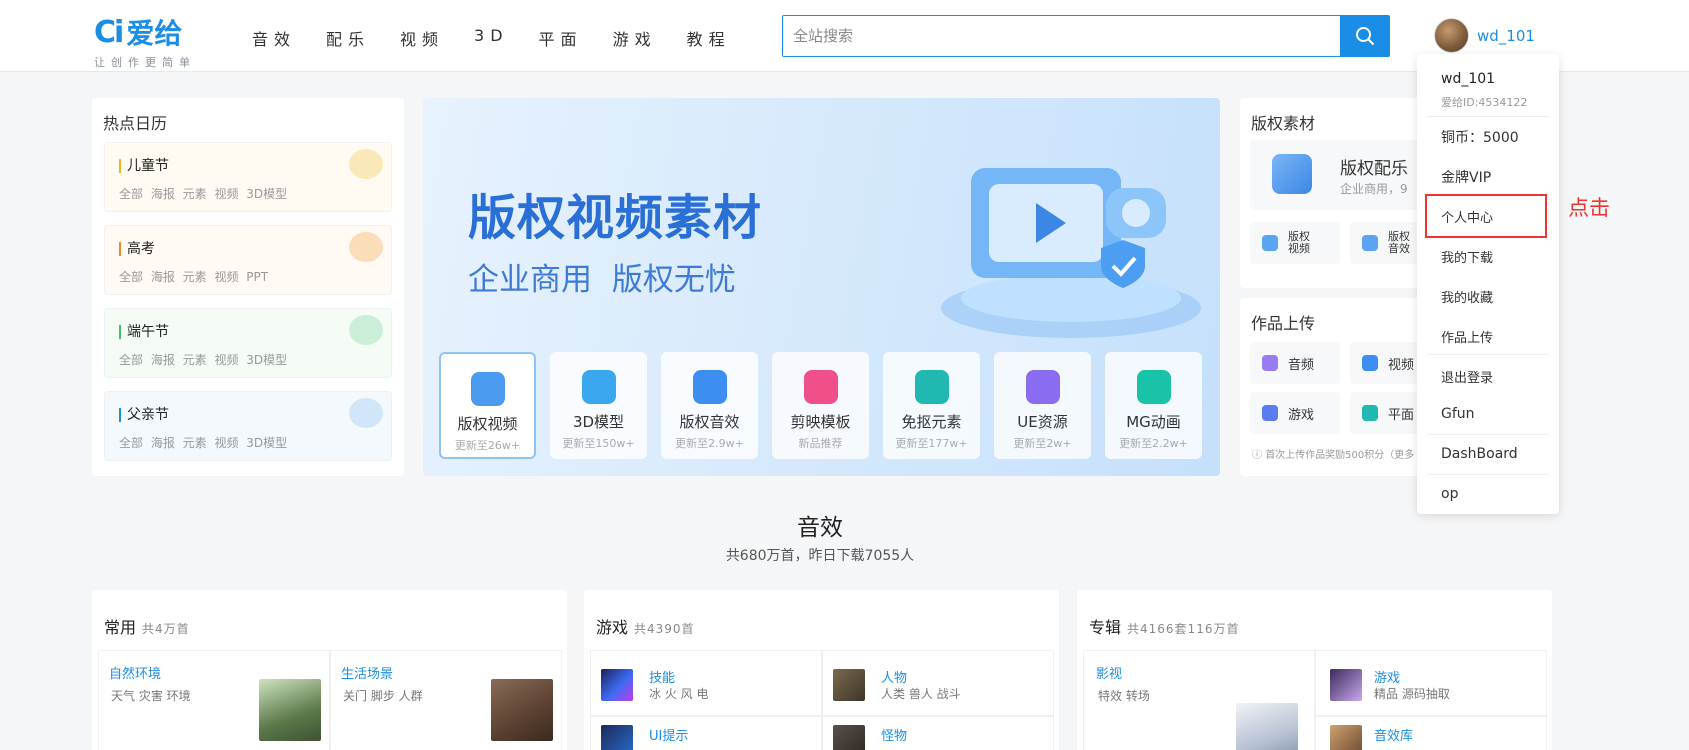 This screenshot has height=750, width=1689. Describe the element at coordinates (1071, 253) in the screenshot. I see `video-3d-illustration-icon` at that location.